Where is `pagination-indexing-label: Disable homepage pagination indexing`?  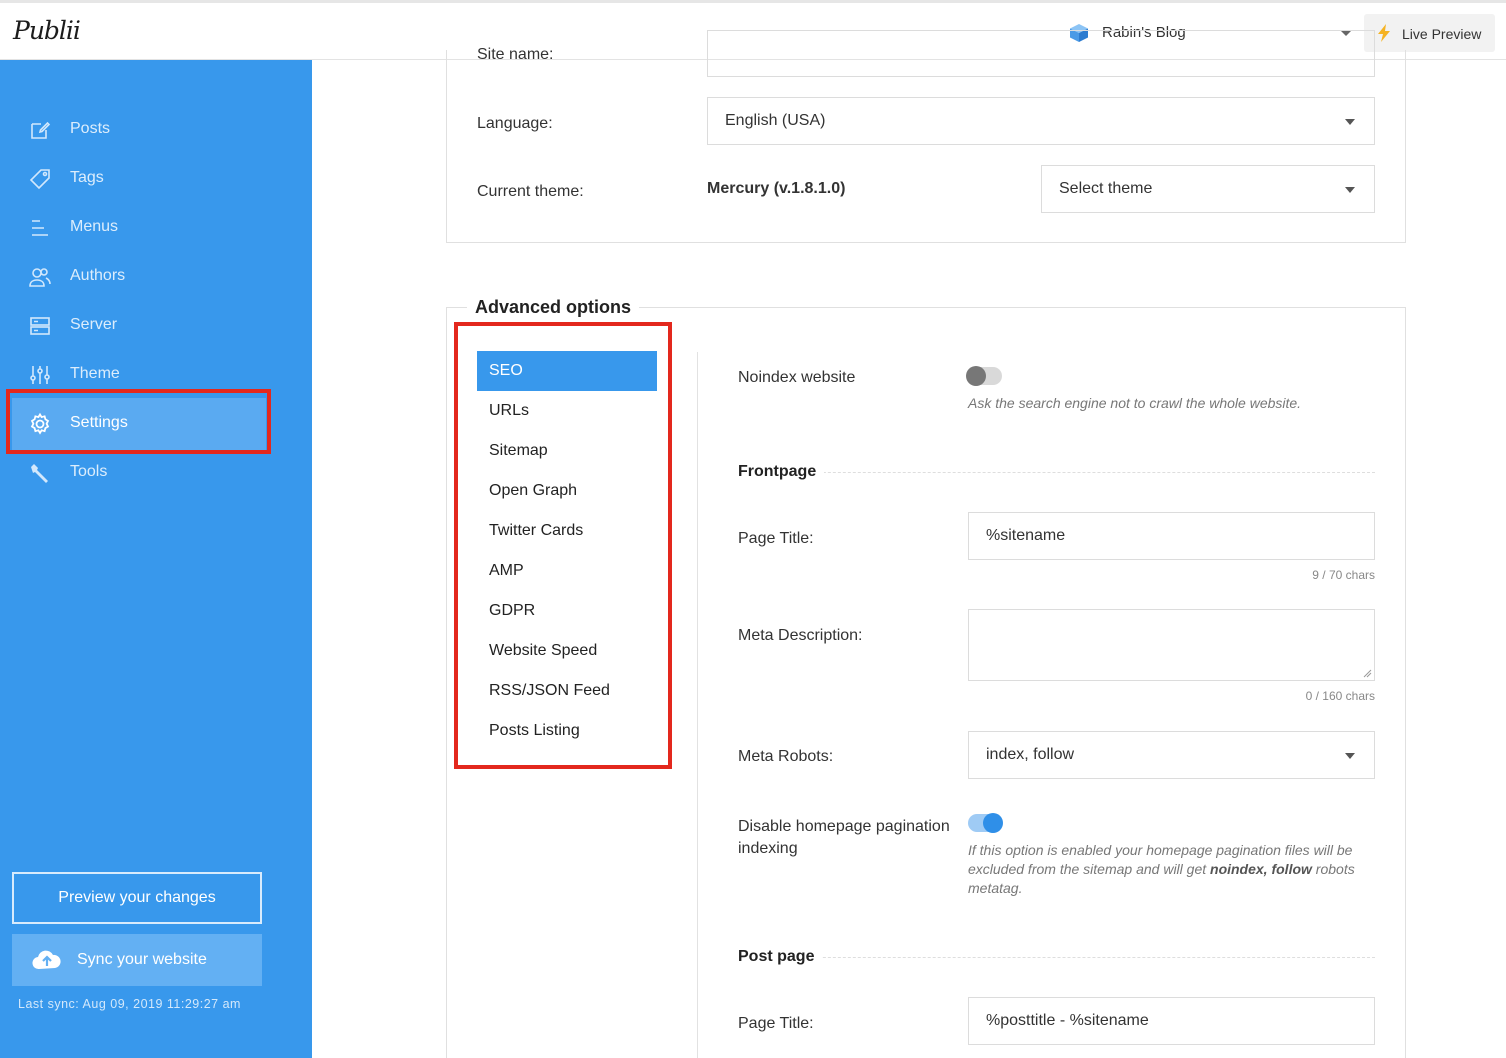
pagination-indexing-label: Disable homepage pagination indexing is located at coordinates (844, 837).